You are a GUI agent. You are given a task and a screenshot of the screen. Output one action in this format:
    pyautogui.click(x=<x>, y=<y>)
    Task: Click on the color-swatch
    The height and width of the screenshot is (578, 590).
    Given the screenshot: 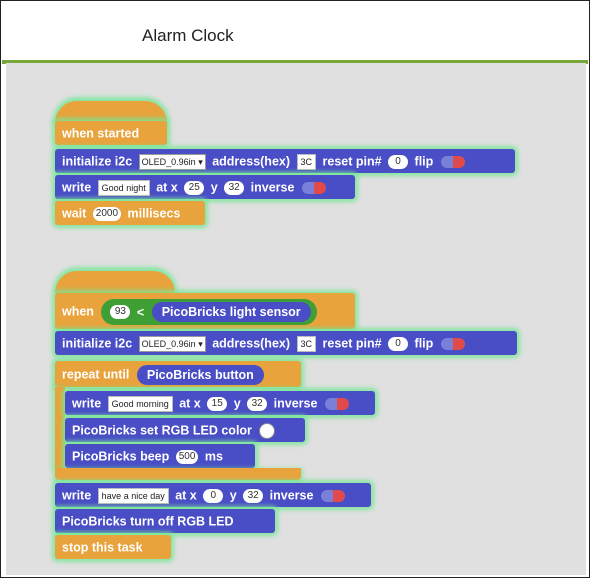 What is the action you would take?
    pyautogui.click(x=267, y=430)
    